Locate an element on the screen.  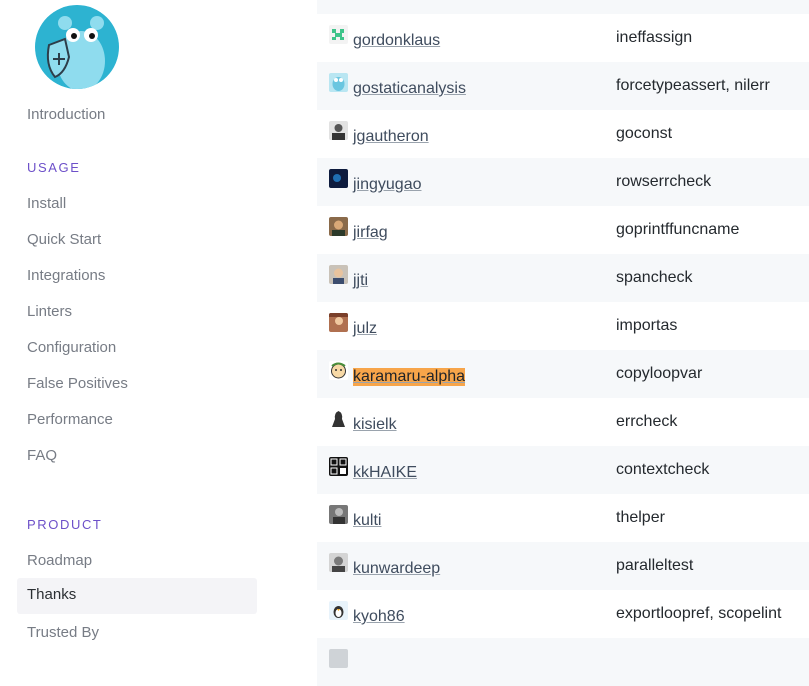
table-row: kyoh86 exportloopref, scopelint is located at coordinates (563, 614).